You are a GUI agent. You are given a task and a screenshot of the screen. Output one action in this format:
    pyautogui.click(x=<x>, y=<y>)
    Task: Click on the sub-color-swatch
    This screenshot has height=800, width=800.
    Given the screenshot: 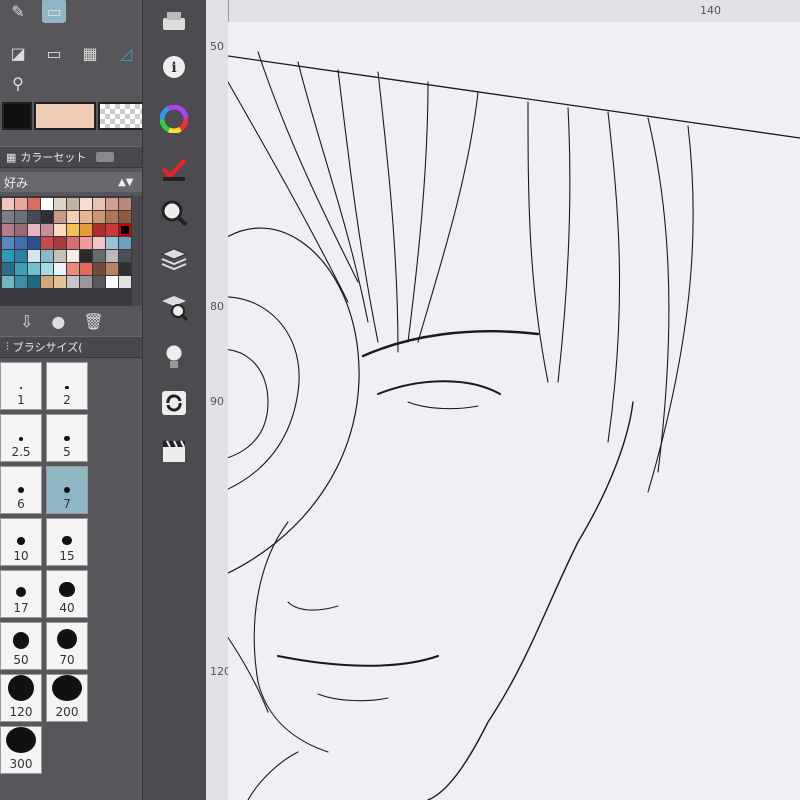 What is the action you would take?
    pyautogui.click(x=65, y=116)
    